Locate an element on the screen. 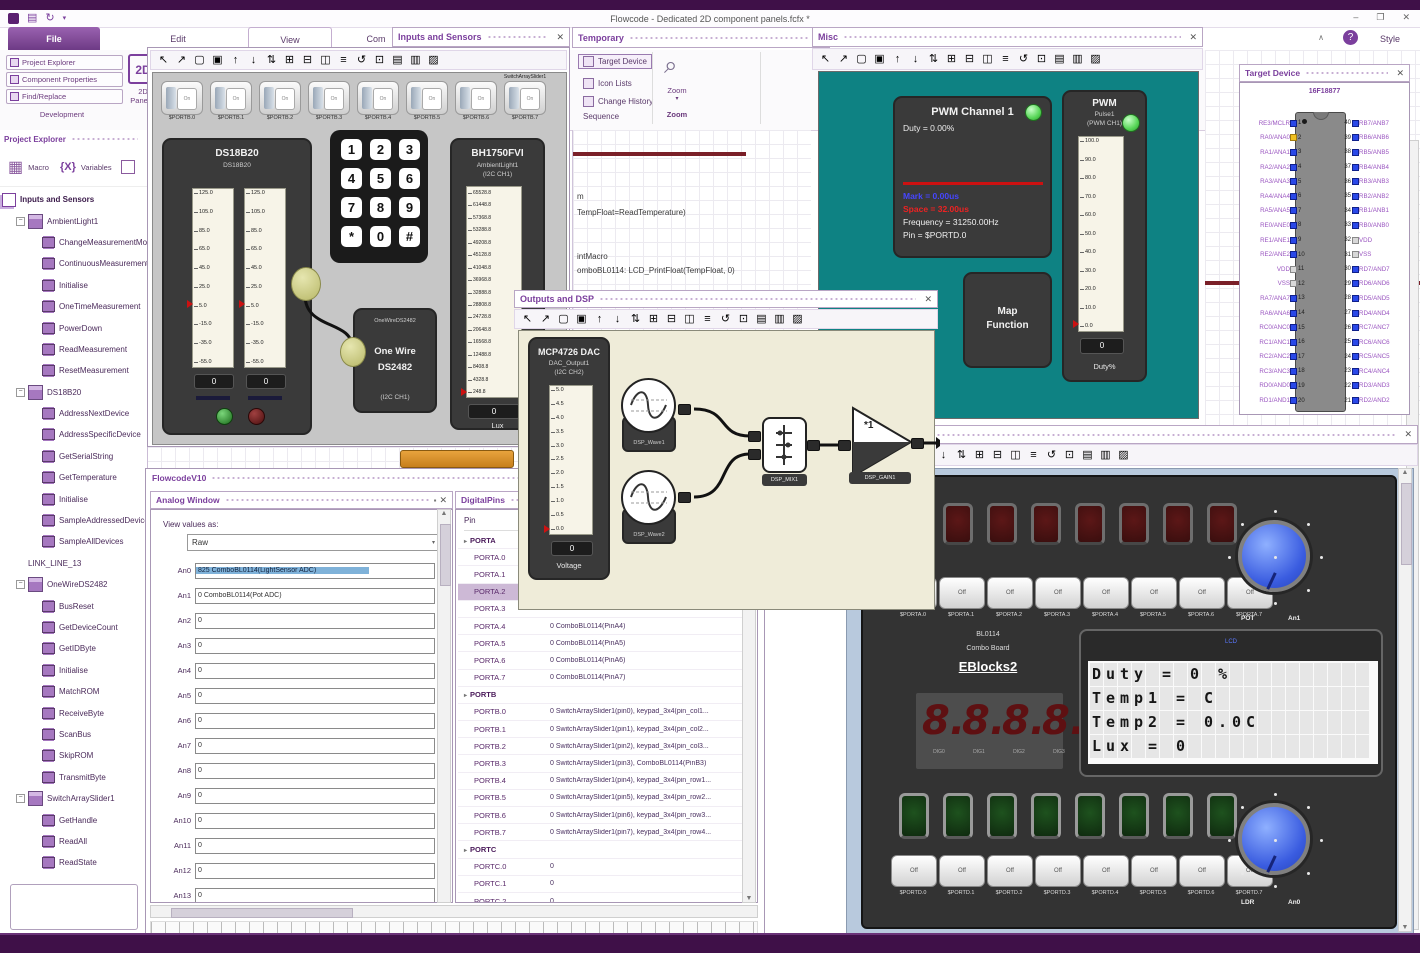 The height and width of the screenshot is (953, 1420). toggle-icon-lists: Icon Lists is located at coordinates (607, 83).